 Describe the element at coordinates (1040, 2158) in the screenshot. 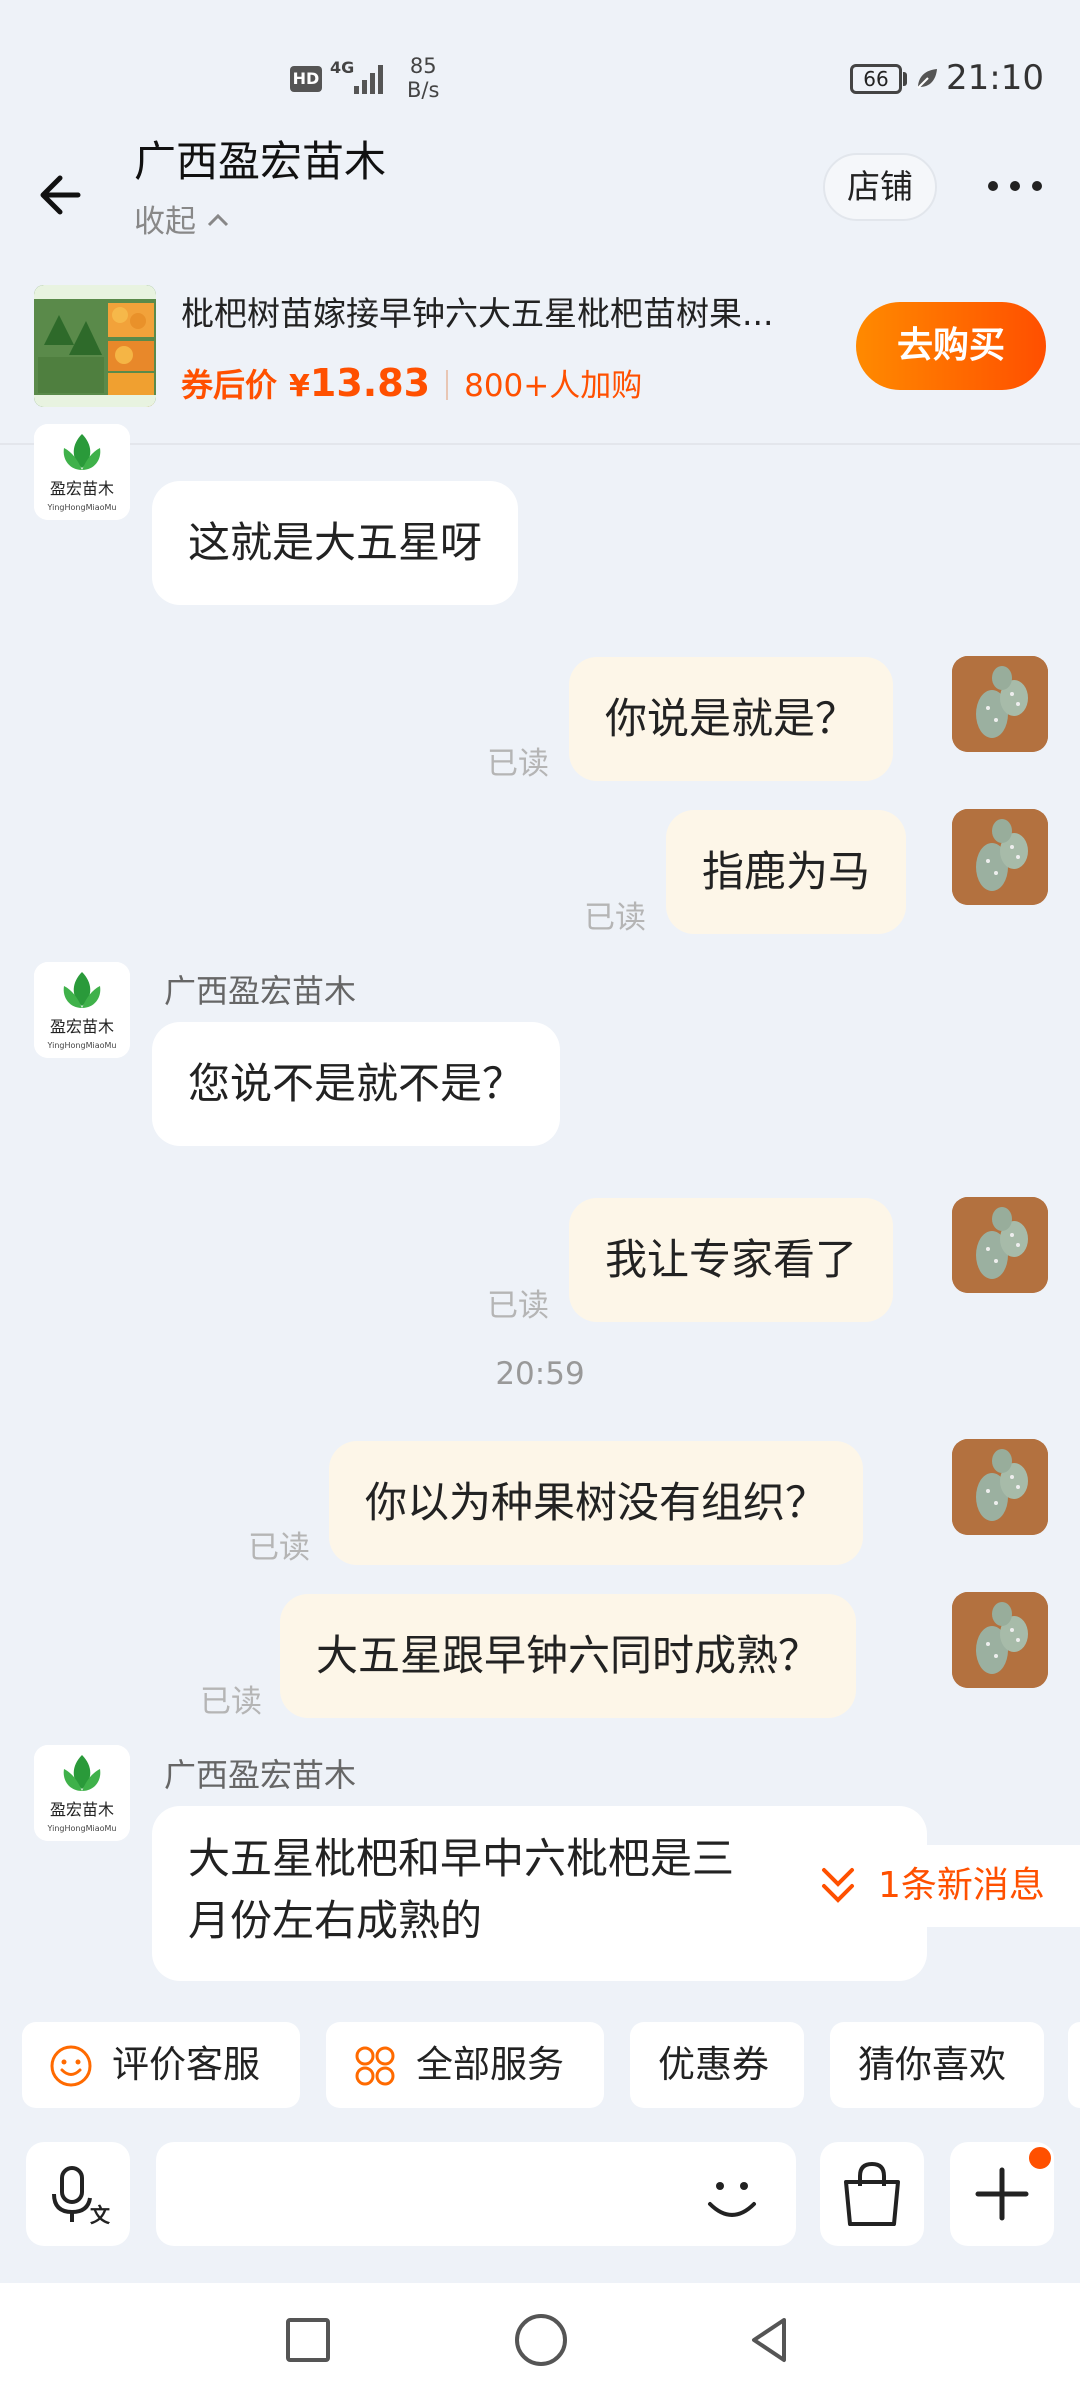

I see `notification-dot` at that location.